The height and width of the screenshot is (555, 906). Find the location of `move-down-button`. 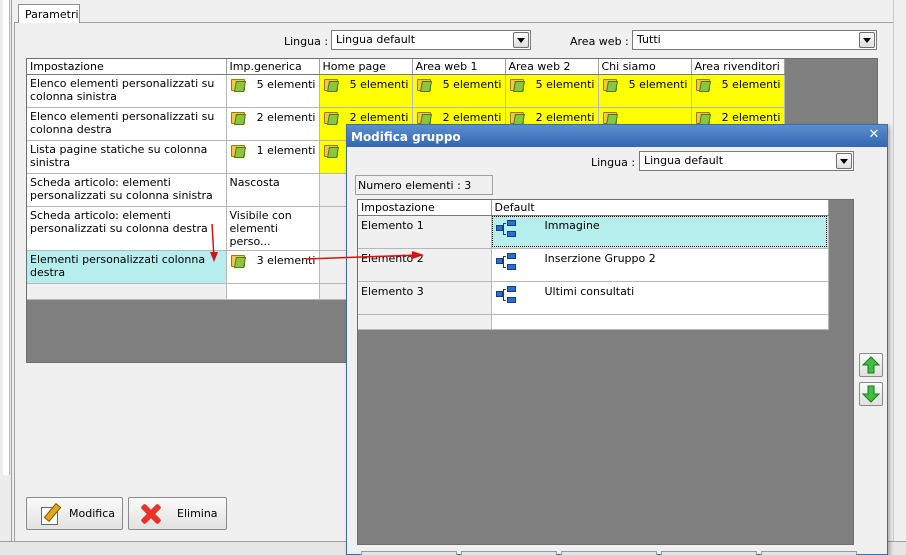

move-down-button is located at coordinates (871, 394).